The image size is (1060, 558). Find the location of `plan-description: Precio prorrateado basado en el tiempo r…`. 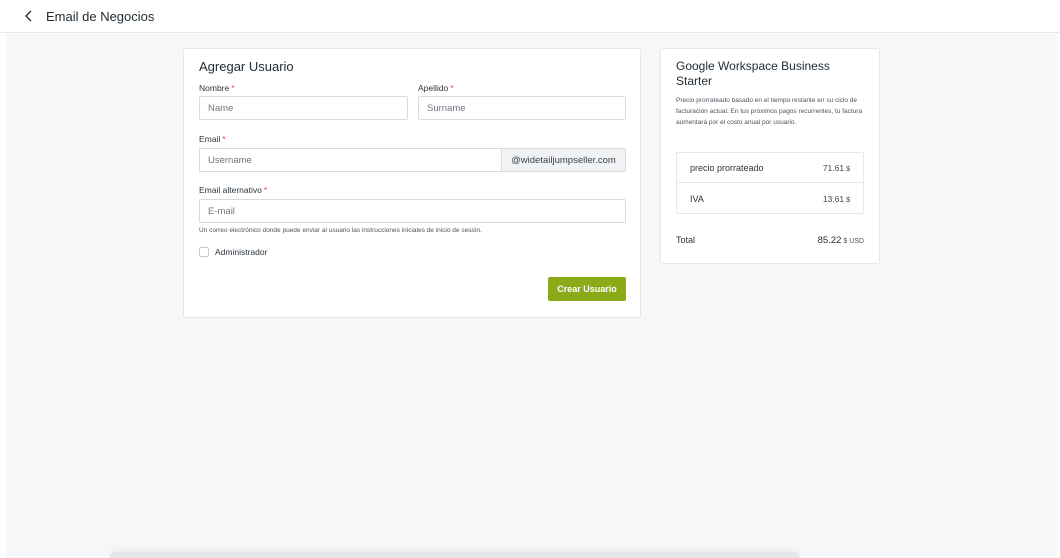

plan-description: Precio prorrateado basado en el tiempo r… is located at coordinates (769, 111).